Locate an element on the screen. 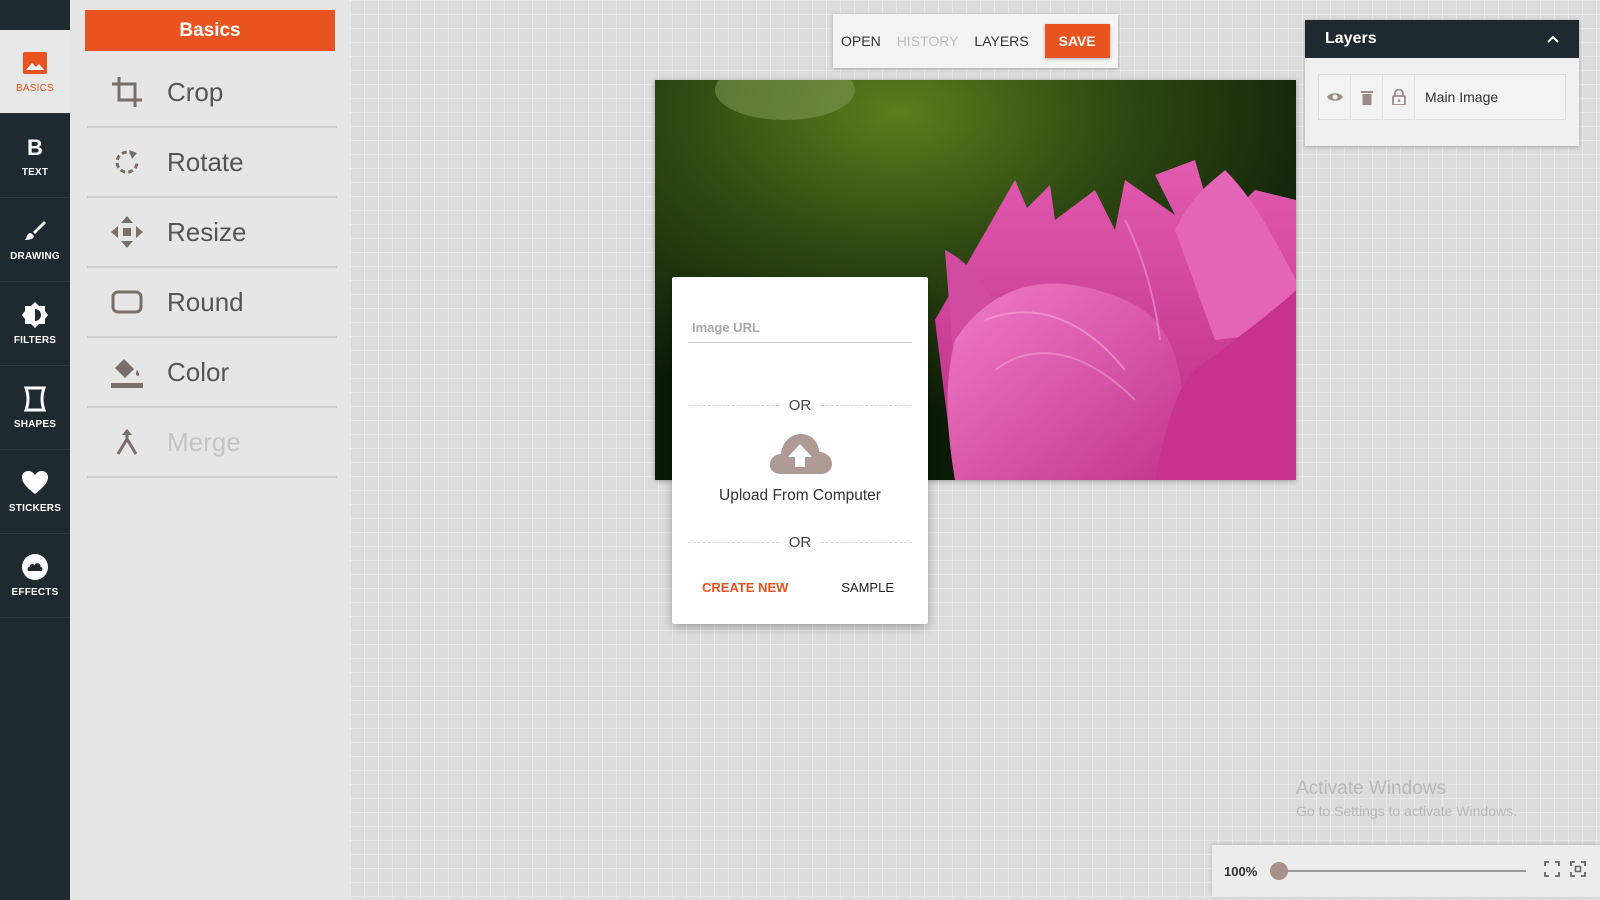 The height and width of the screenshot is (900, 1600). panel-title: Basics is located at coordinates (210, 30).